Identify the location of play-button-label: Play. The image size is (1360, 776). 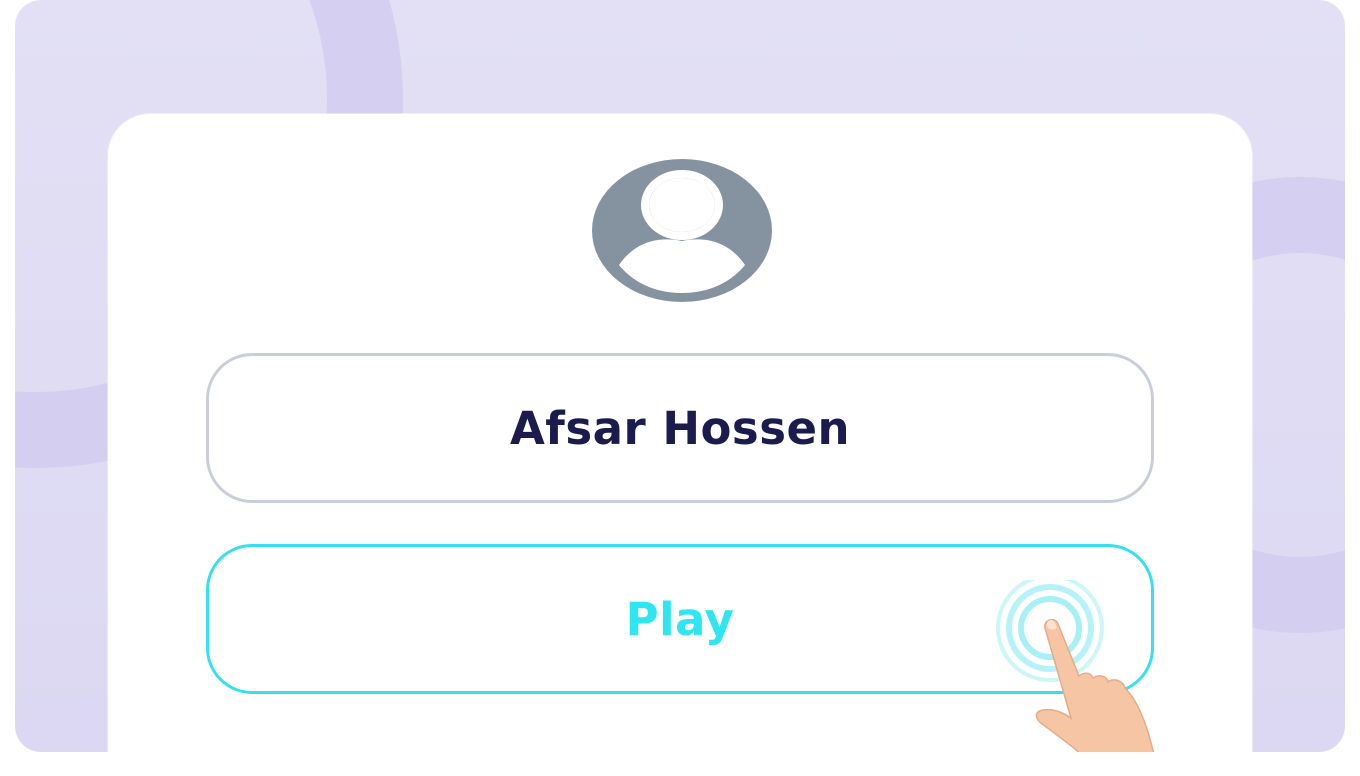
(680, 619).